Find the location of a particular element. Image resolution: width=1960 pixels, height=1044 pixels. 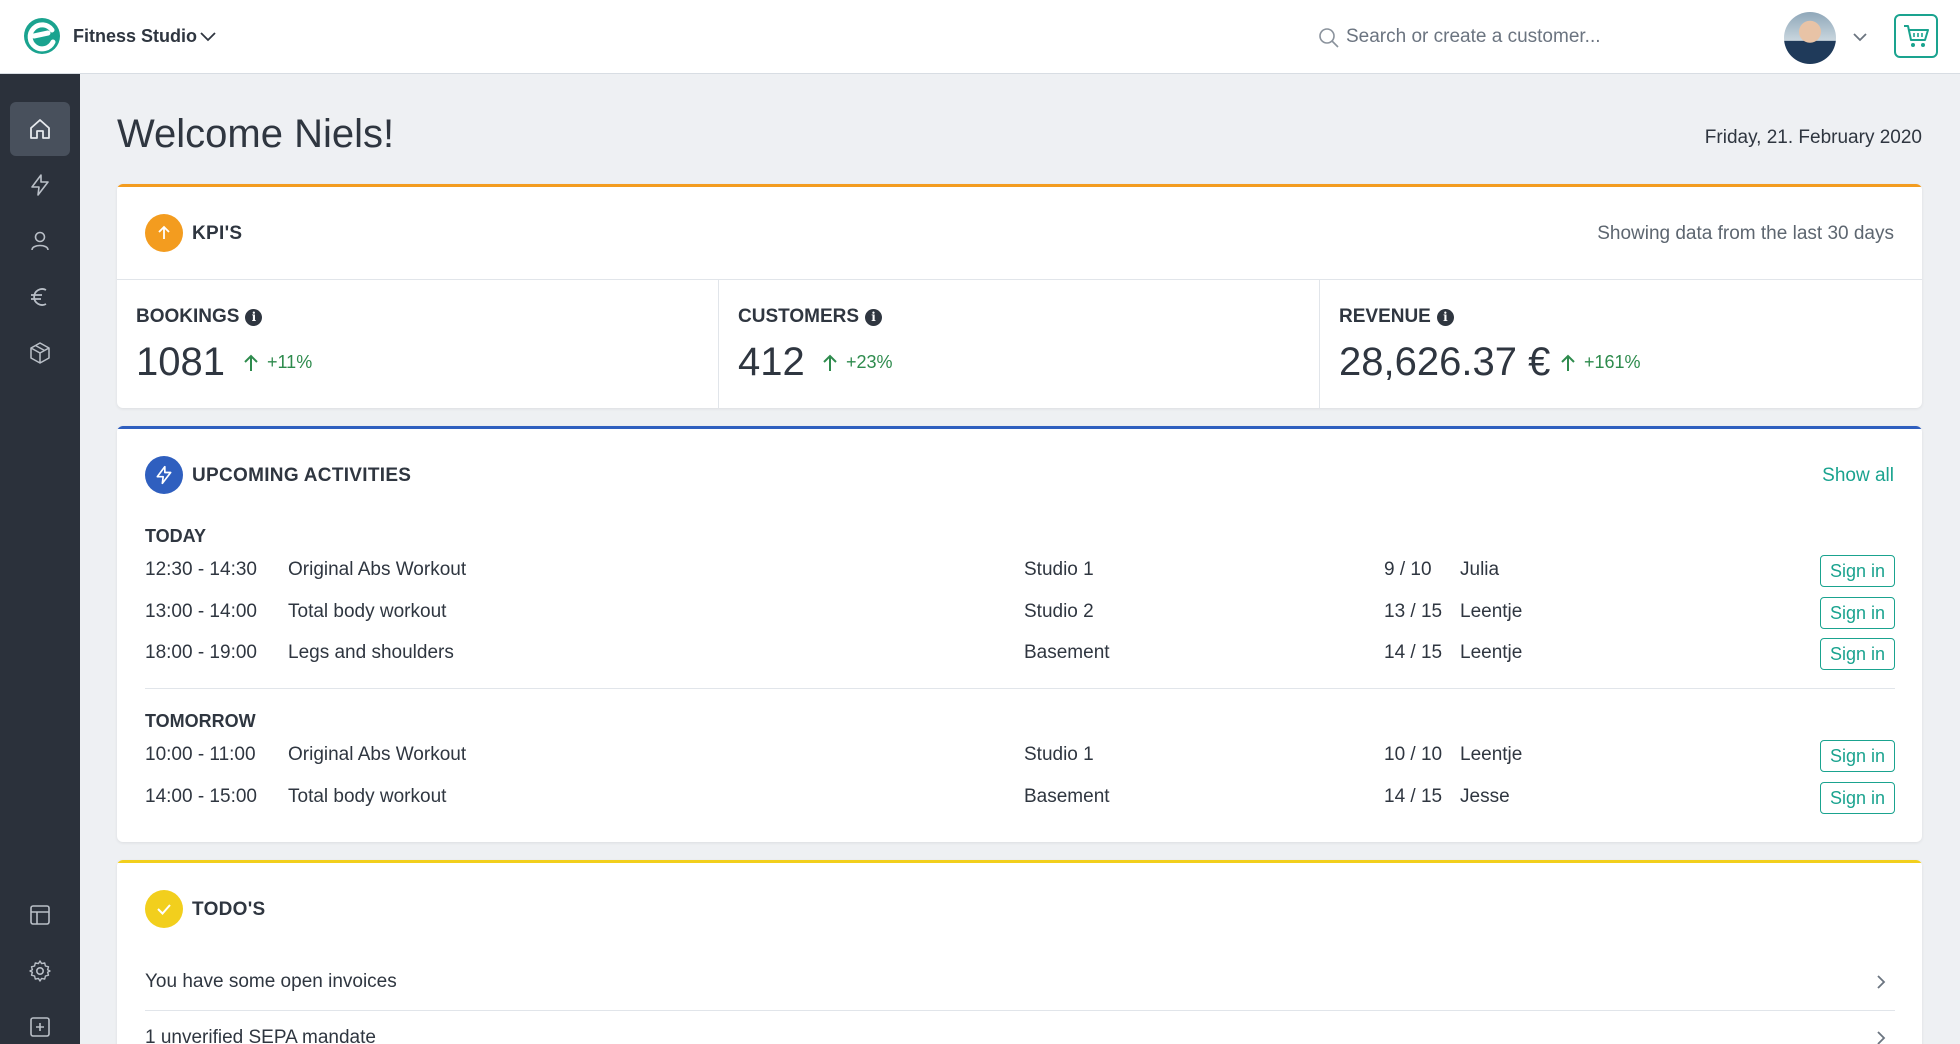

kpi-label-text: BOOKINGS is located at coordinates (188, 316).